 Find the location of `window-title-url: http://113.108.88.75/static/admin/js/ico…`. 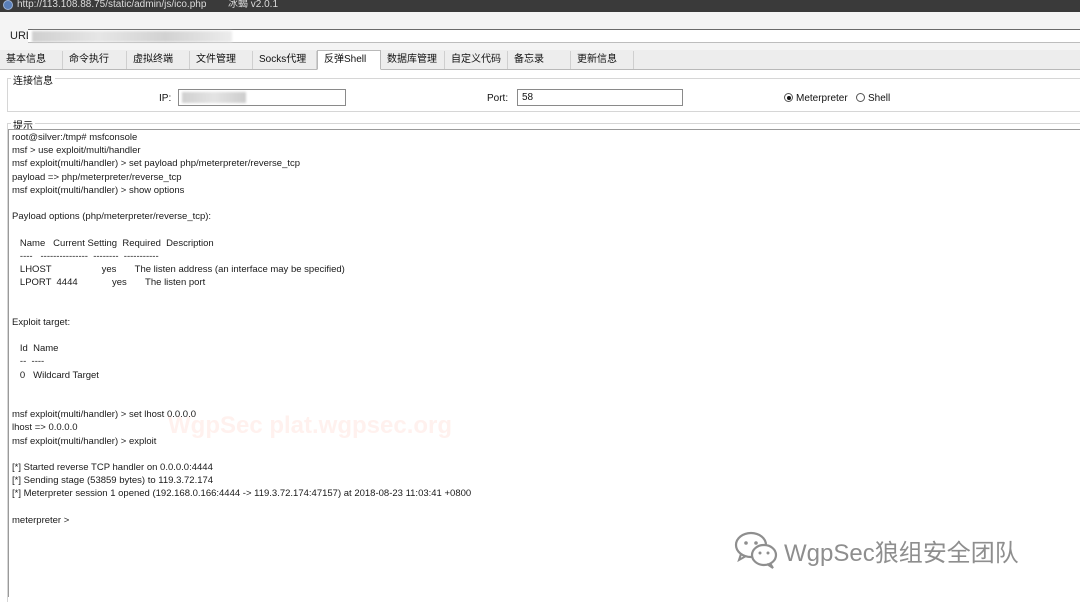

window-title-url: http://113.108.88.75/static/admin/js/ico… is located at coordinates (112, 5).